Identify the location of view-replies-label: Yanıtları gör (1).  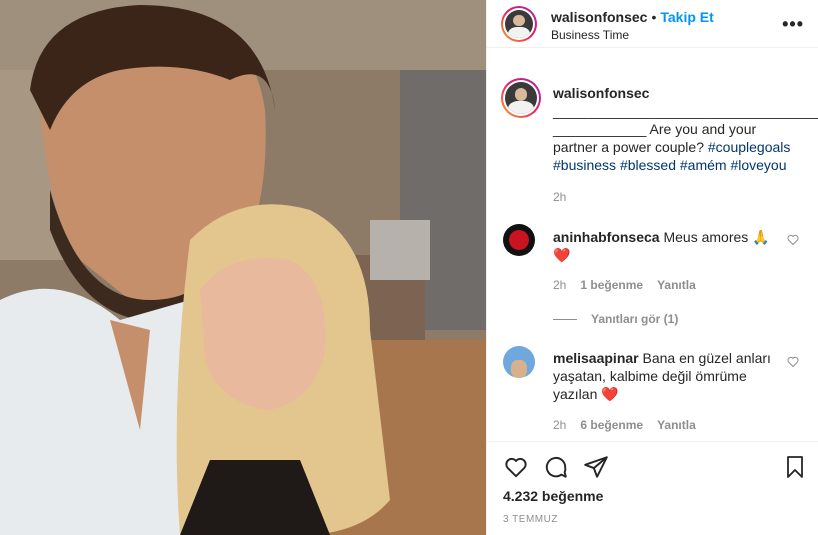
(635, 319).